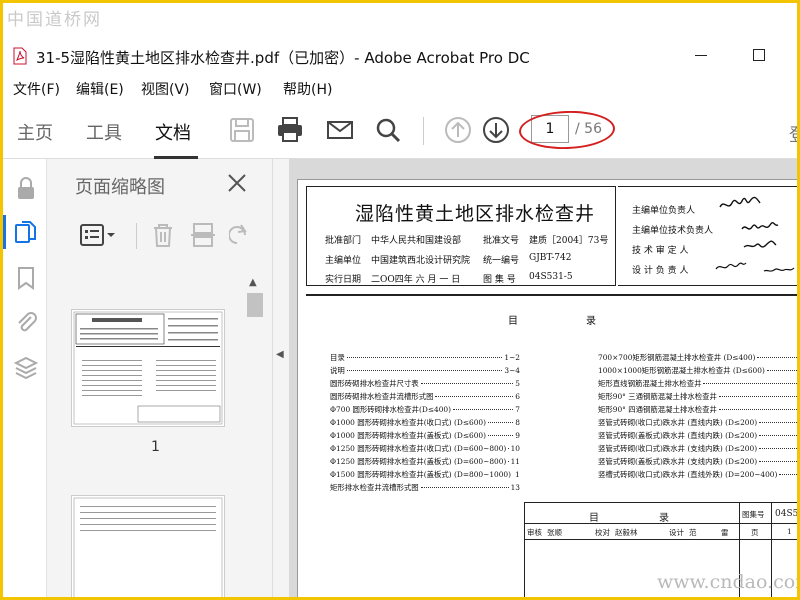  Describe the element at coordinates (569, 241) in the screenshot. I see `approve-doc: 建质［2004］73号` at that location.